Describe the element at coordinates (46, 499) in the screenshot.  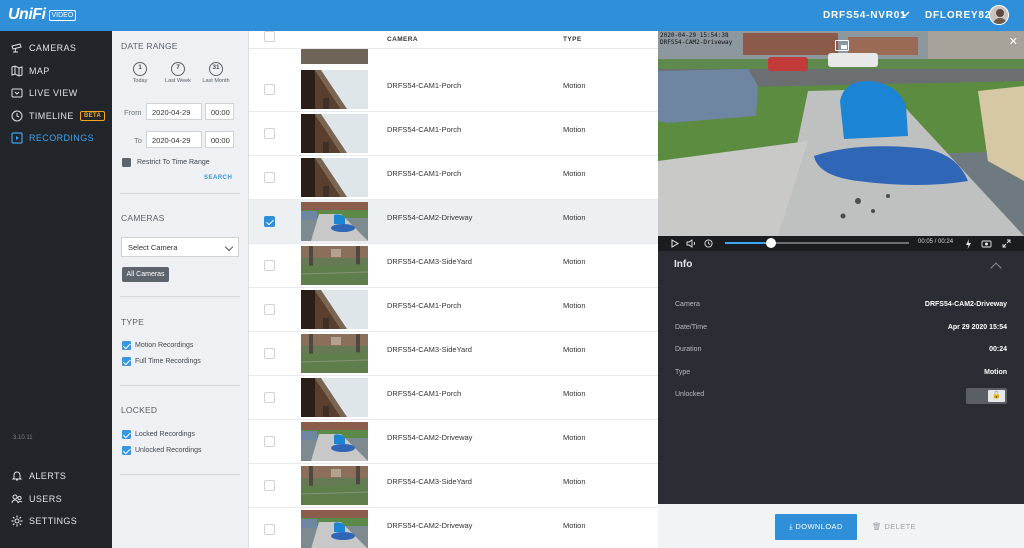
I see `sidebar-item-label: USERS` at that location.